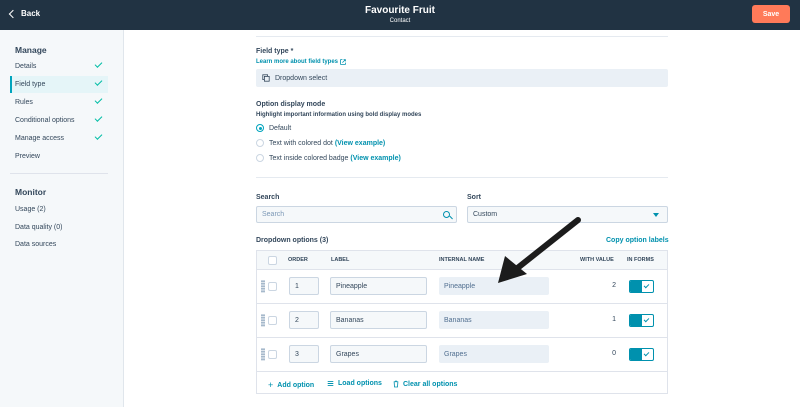  I want to click on radio-default: Default, so click(273, 128).